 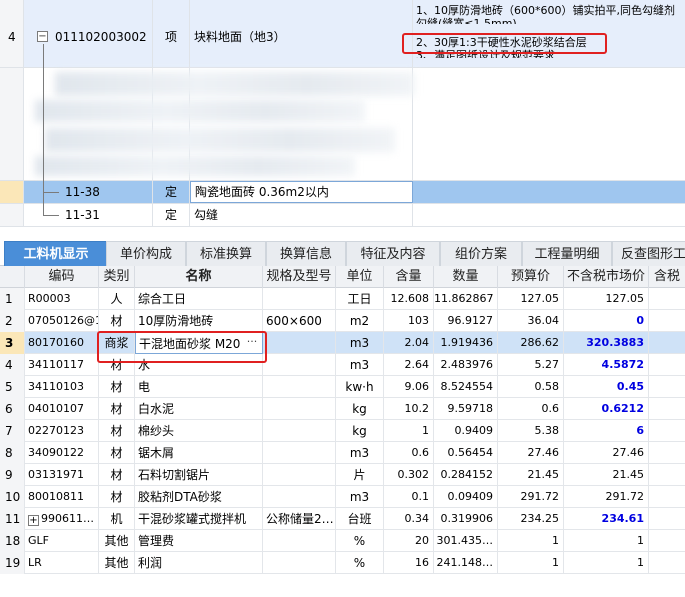 I want to click on table-row: 9 03131971 材石料切割锯片片 0.302 0.284152 21.45 21.45, so click(x=342, y=475).